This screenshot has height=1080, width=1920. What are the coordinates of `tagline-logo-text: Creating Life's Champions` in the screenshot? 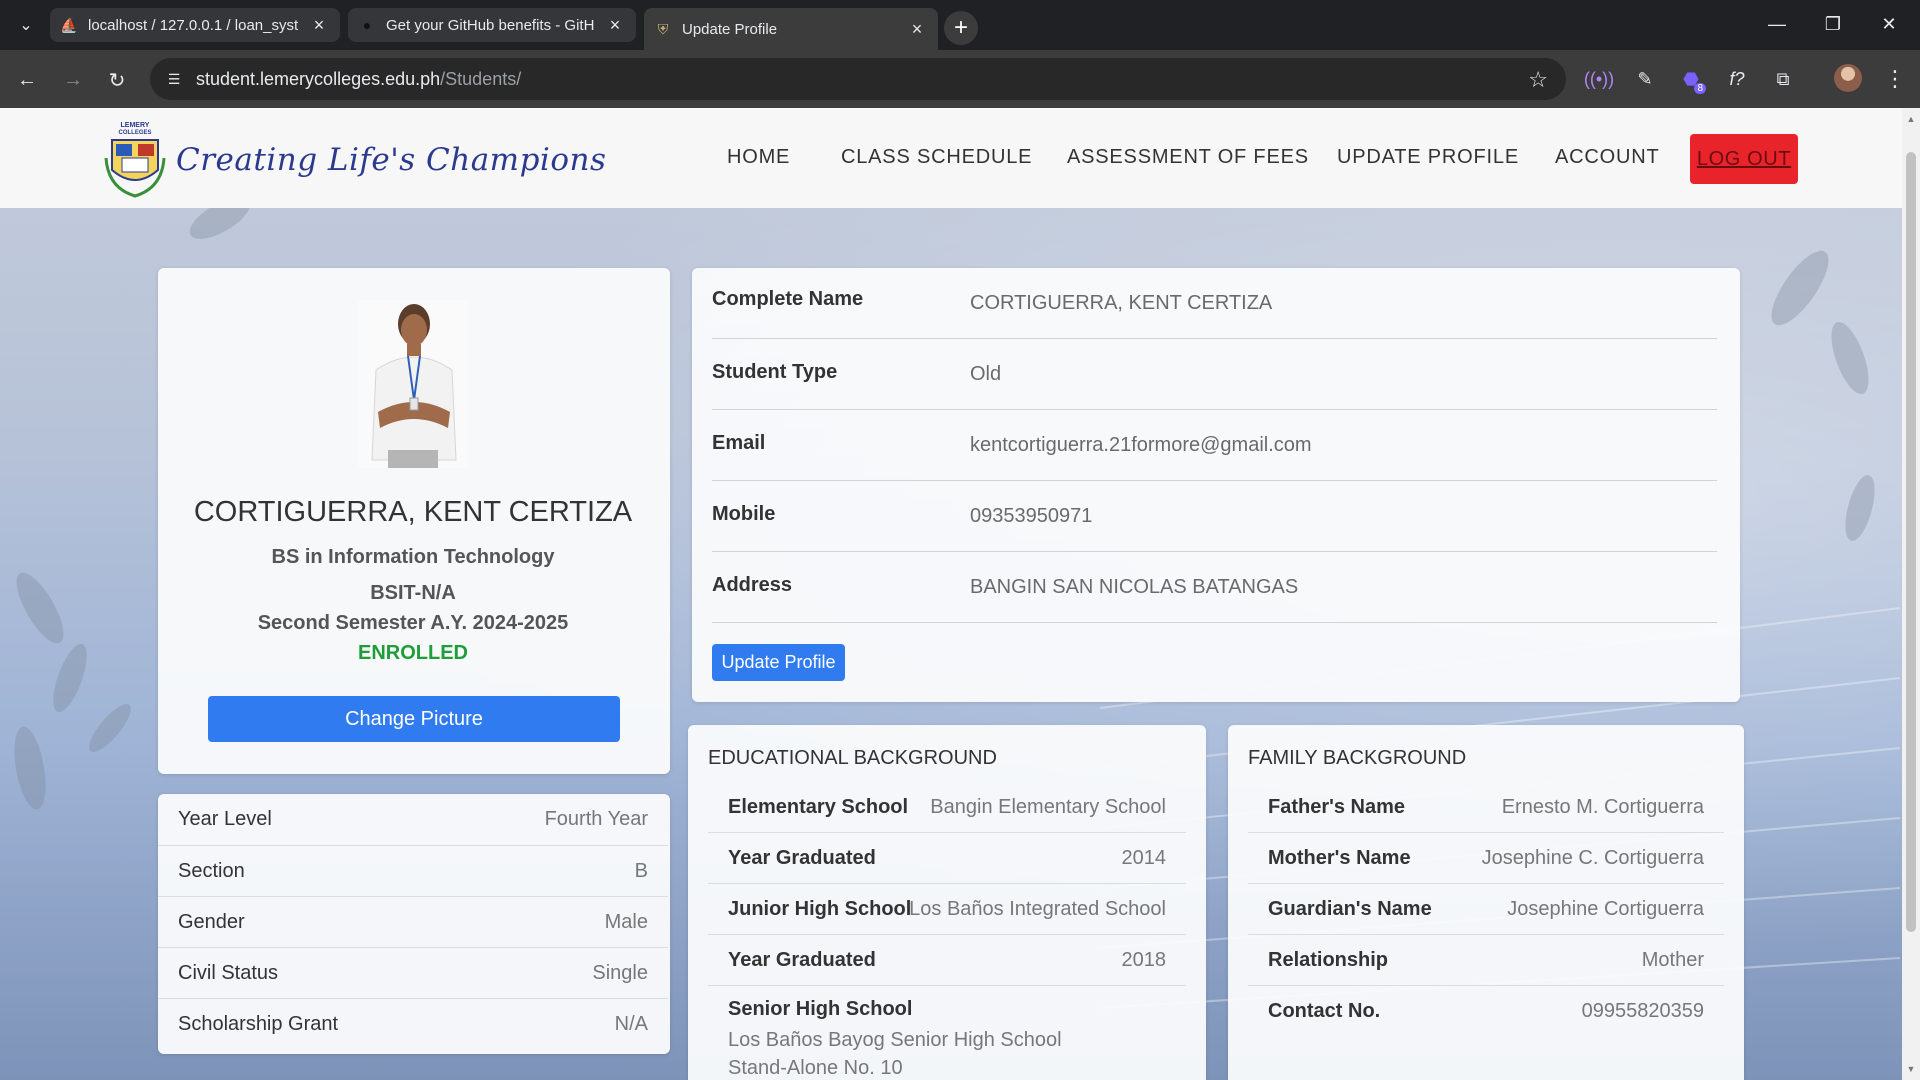 It's located at (391, 160).